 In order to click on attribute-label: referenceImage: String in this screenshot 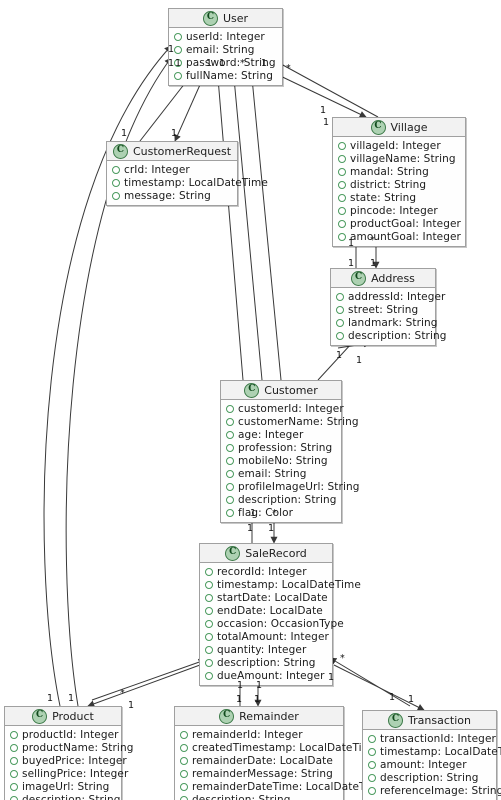, I will do `click(440, 790)`.